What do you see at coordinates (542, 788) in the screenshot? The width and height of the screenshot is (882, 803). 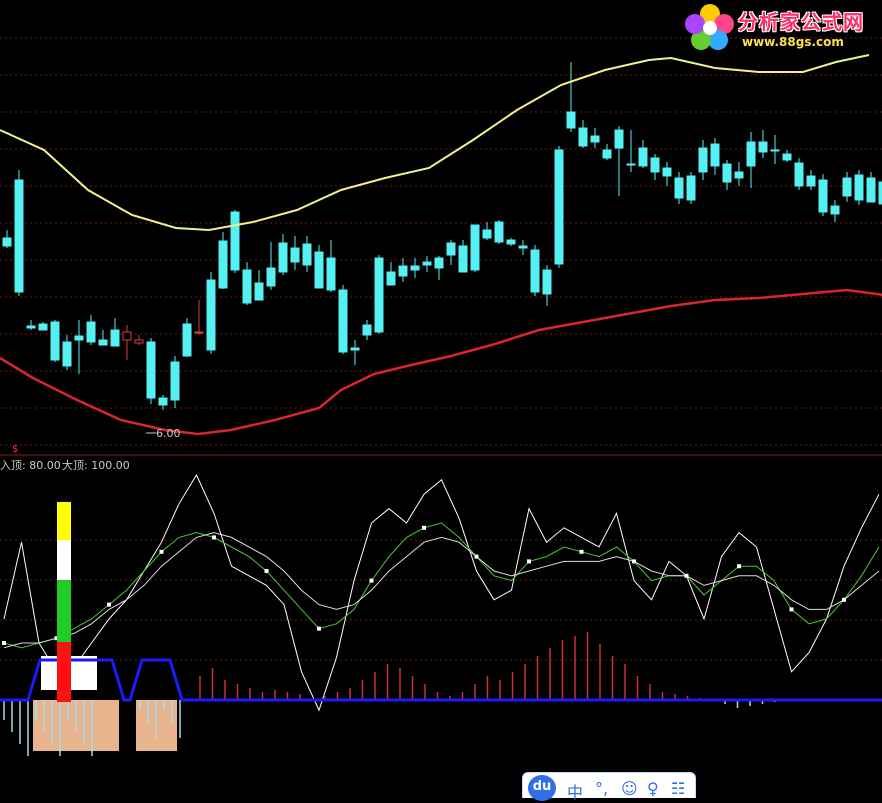 I see `ime-badge-icon: du` at bounding box center [542, 788].